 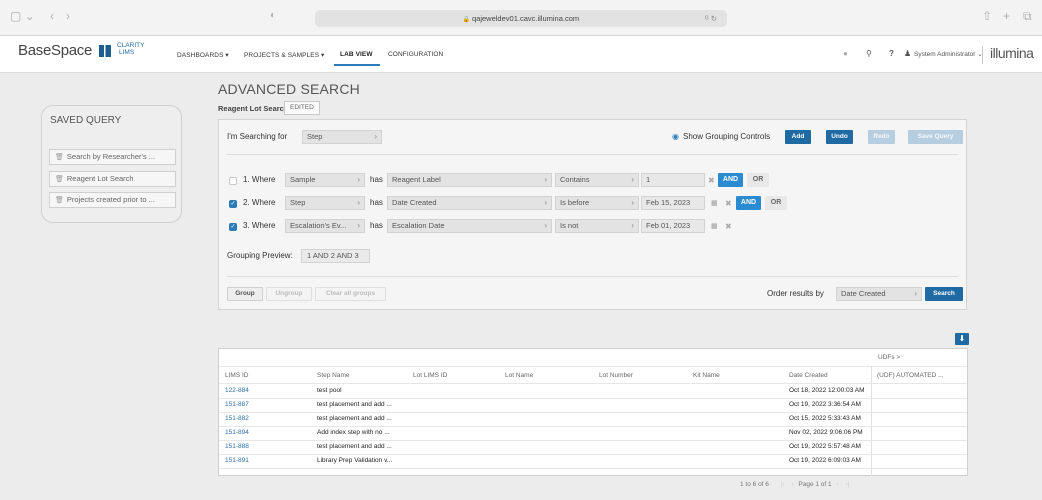 What do you see at coordinates (418, 225) in the screenshot?
I see `select-value: Escalation Date` at bounding box center [418, 225].